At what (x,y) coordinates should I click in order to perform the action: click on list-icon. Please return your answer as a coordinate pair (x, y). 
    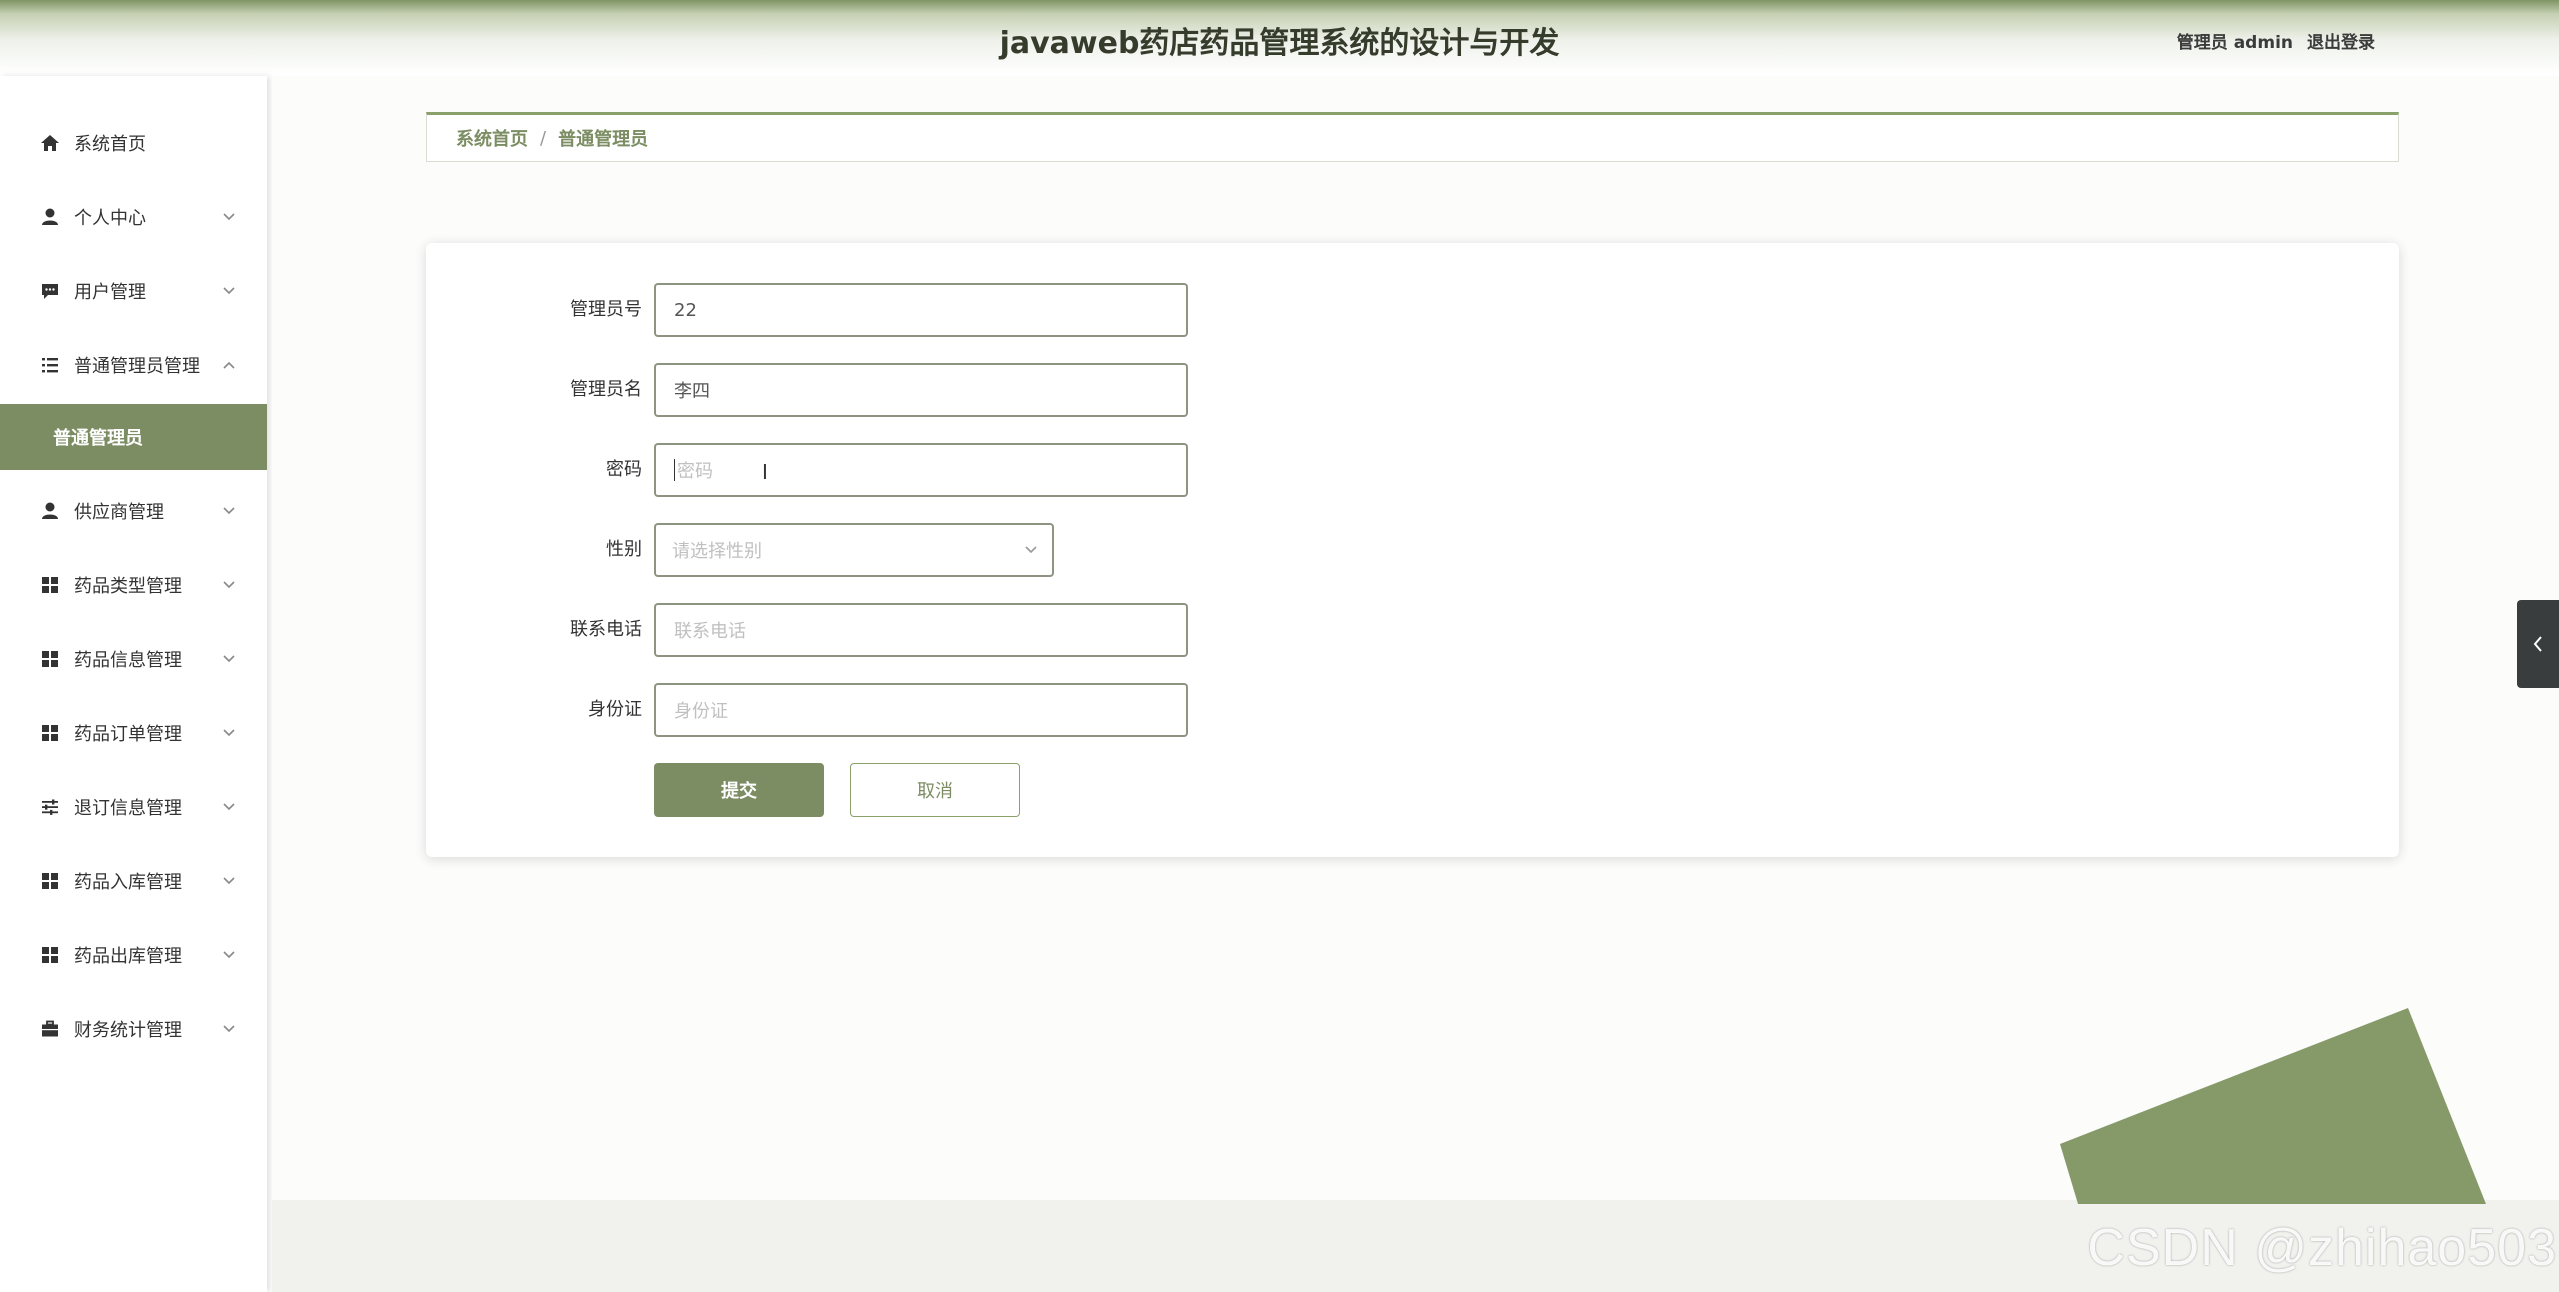
    Looking at the image, I should click on (50, 365).